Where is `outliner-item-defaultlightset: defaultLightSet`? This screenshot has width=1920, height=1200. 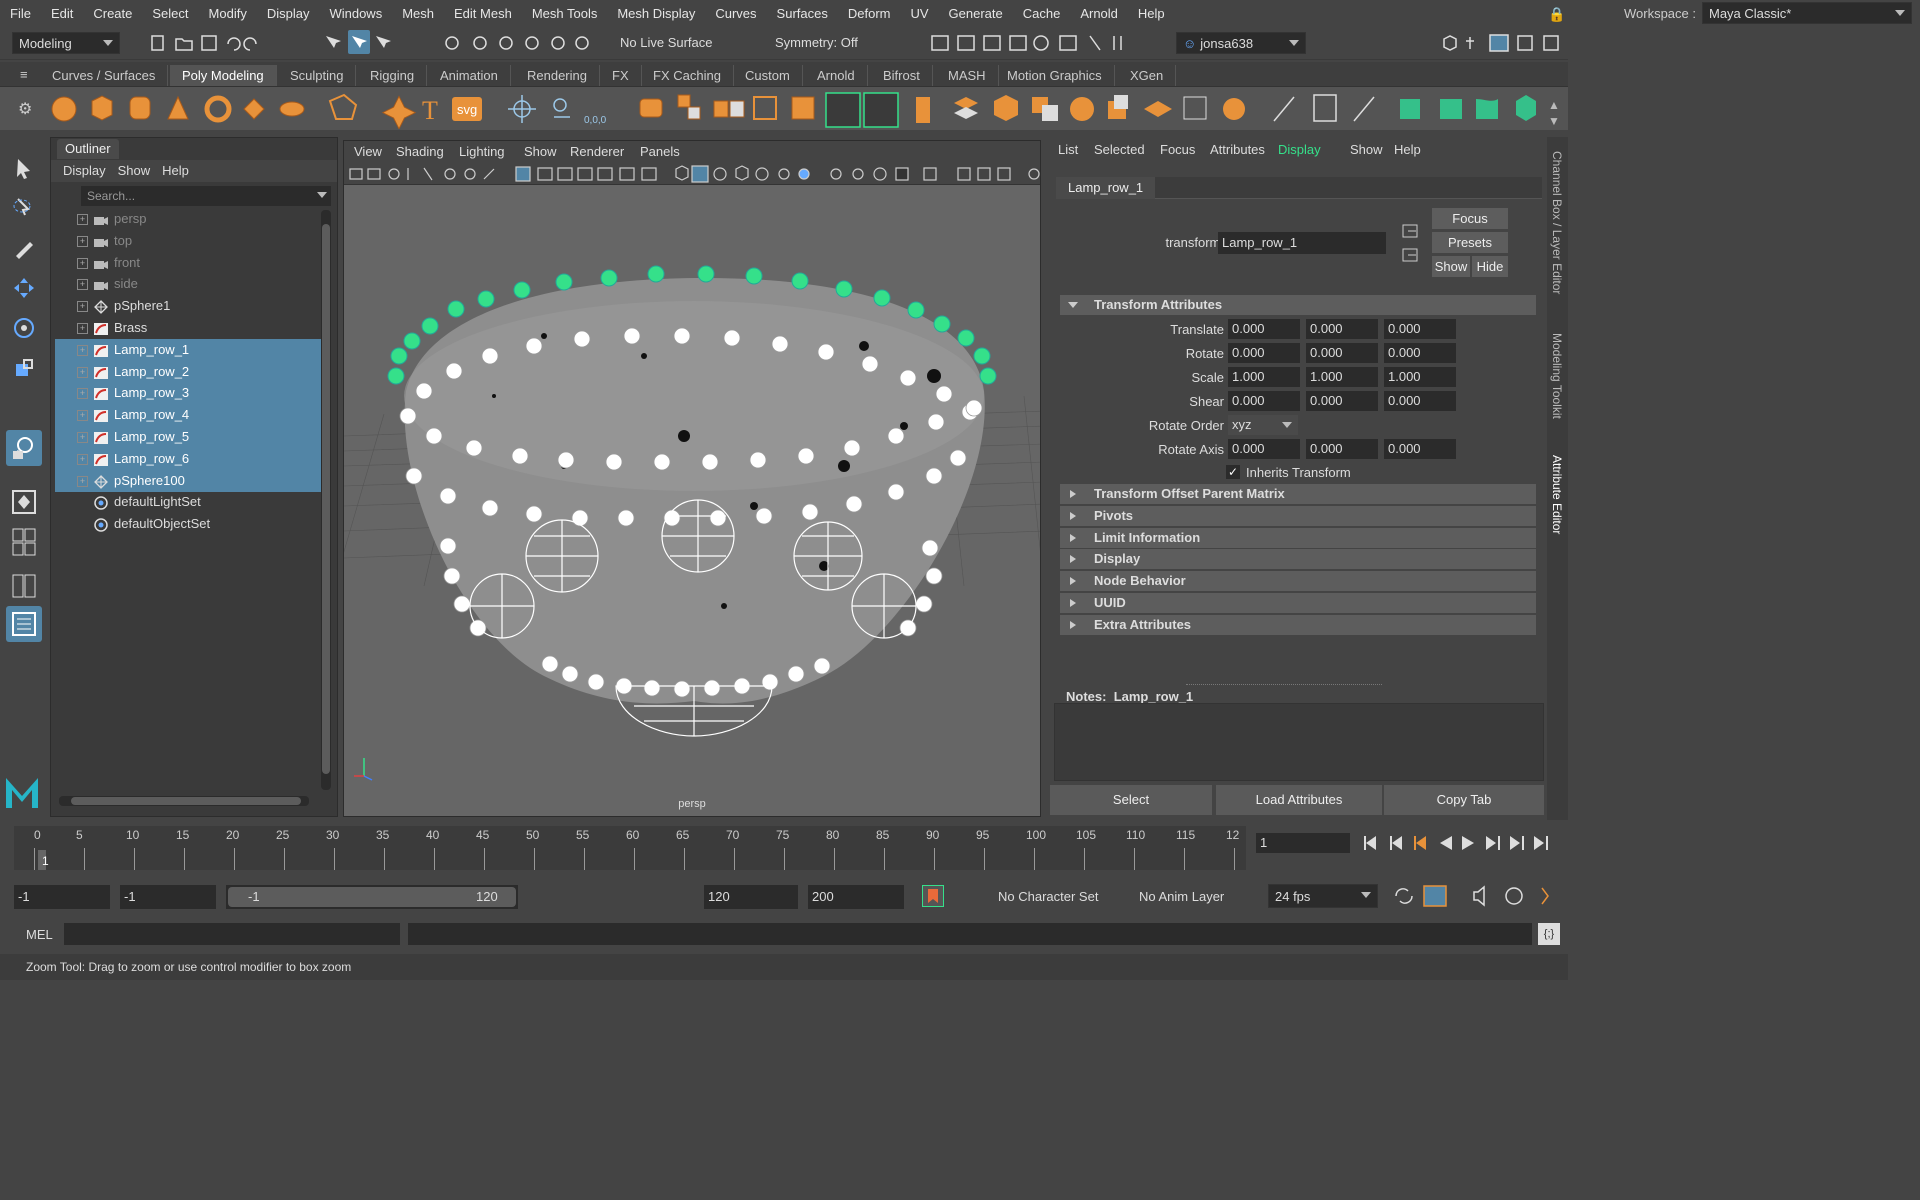
outliner-item-defaultlightset: defaultLightSet is located at coordinates (188, 502).